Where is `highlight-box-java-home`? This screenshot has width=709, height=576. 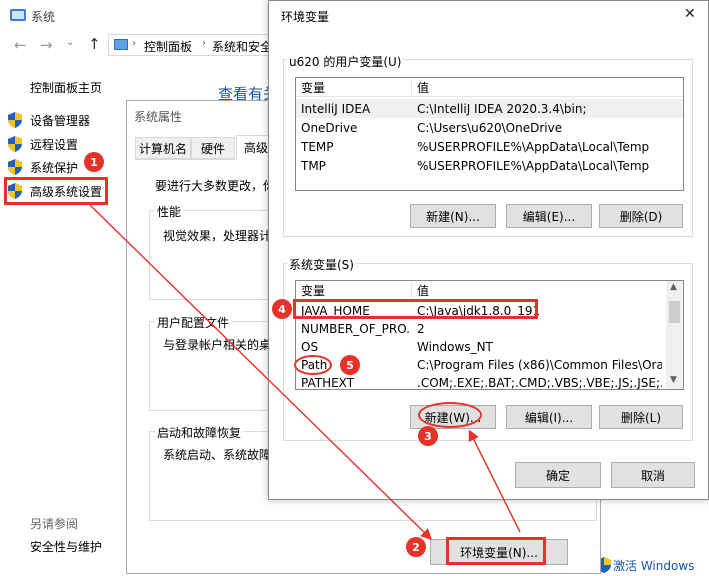 highlight-box-java-home is located at coordinates (415, 309).